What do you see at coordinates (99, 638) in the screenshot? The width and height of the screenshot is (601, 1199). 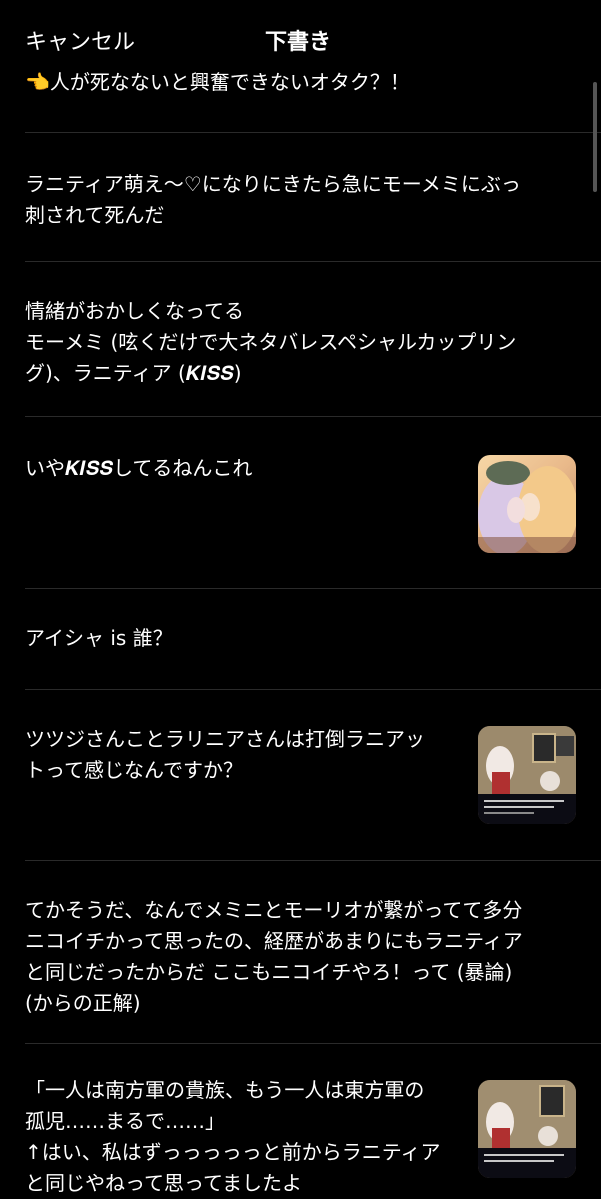 I see `draft-text: アイシャ is 誰？` at bounding box center [99, 638].